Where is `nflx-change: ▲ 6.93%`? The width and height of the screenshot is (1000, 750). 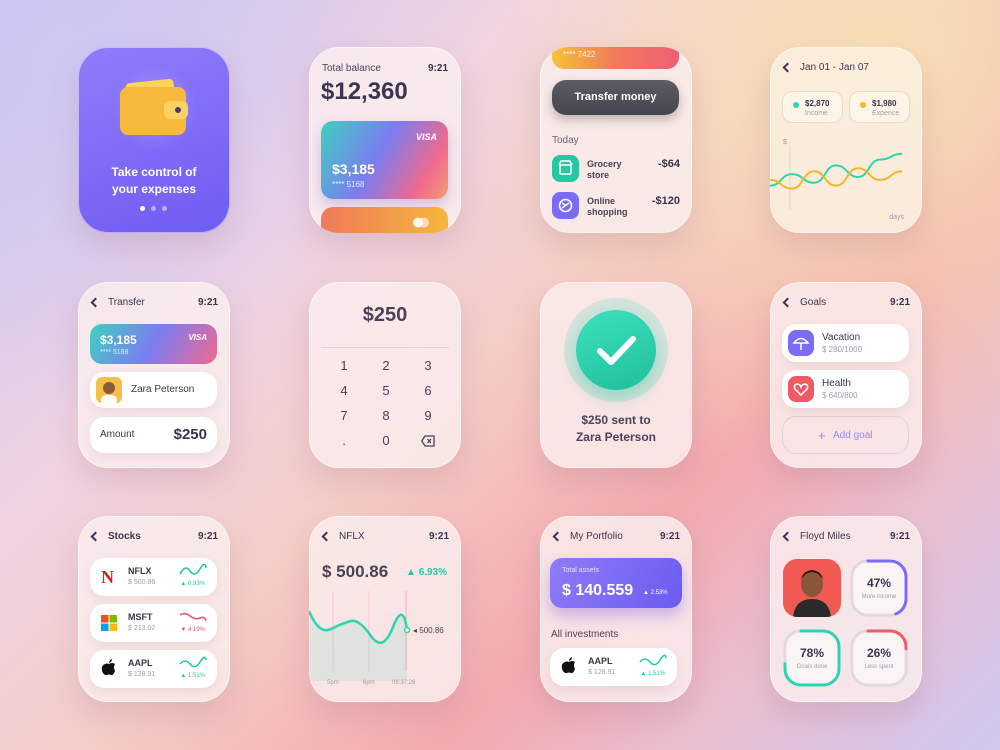
nflx-change: ▲ 6.93% is located at coordinates (427, 572).